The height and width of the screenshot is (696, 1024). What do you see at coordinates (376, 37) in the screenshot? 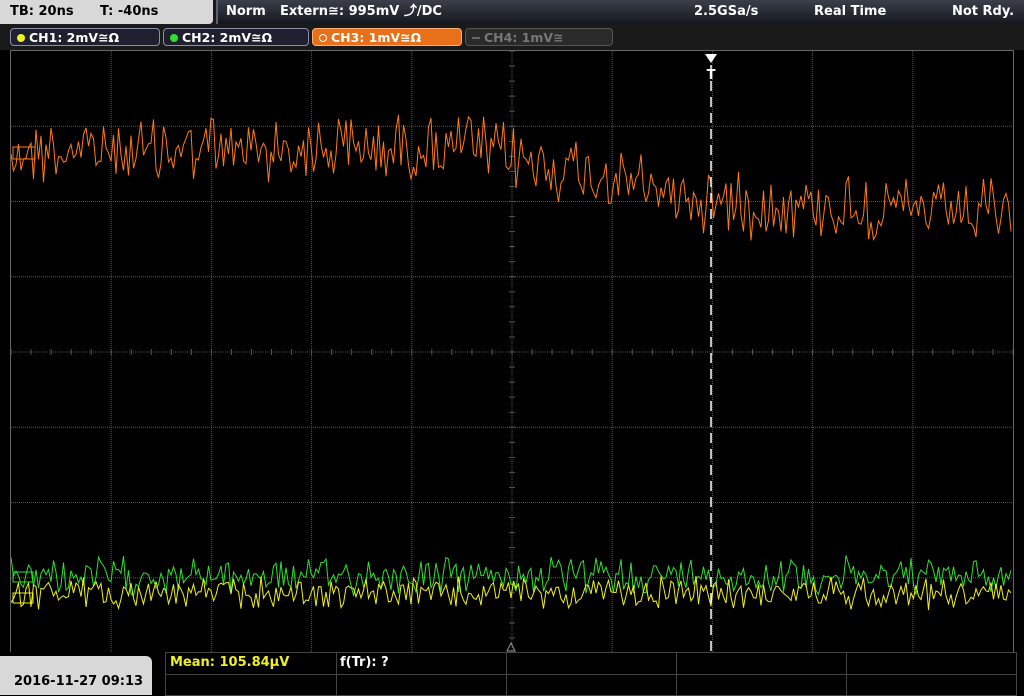
I see `channel-3-label: CH3: 1mV≅Ω` at bounding box center [376, 37].